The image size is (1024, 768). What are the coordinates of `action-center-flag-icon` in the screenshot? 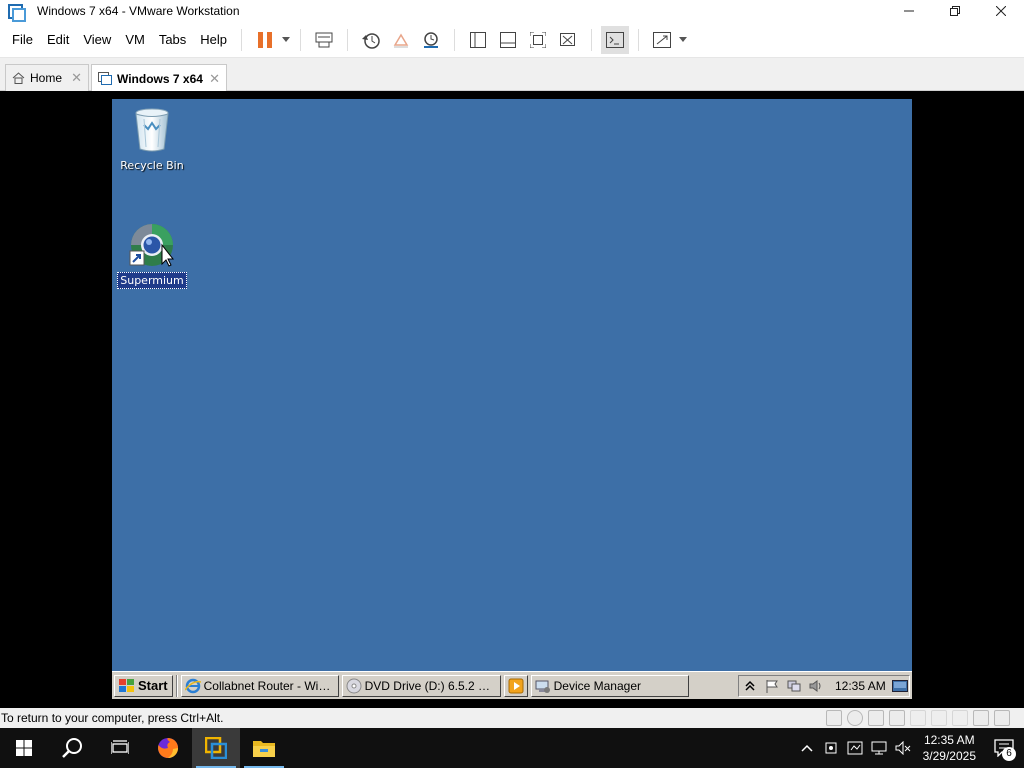 It's located at (772, 686).